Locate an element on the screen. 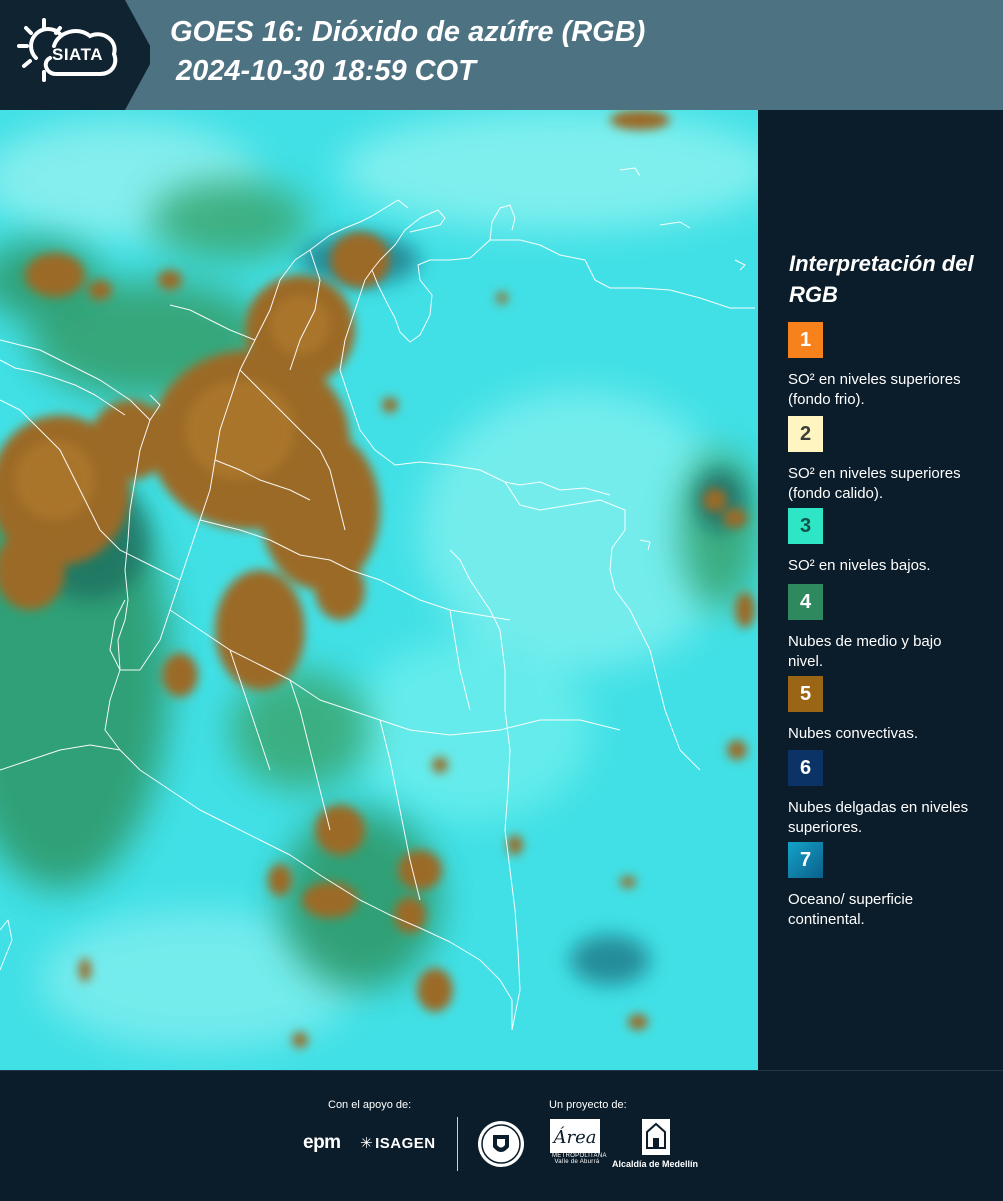  legend-item-7: 7 Oceano/ superficie continental. is located at coordinates (888, 886).